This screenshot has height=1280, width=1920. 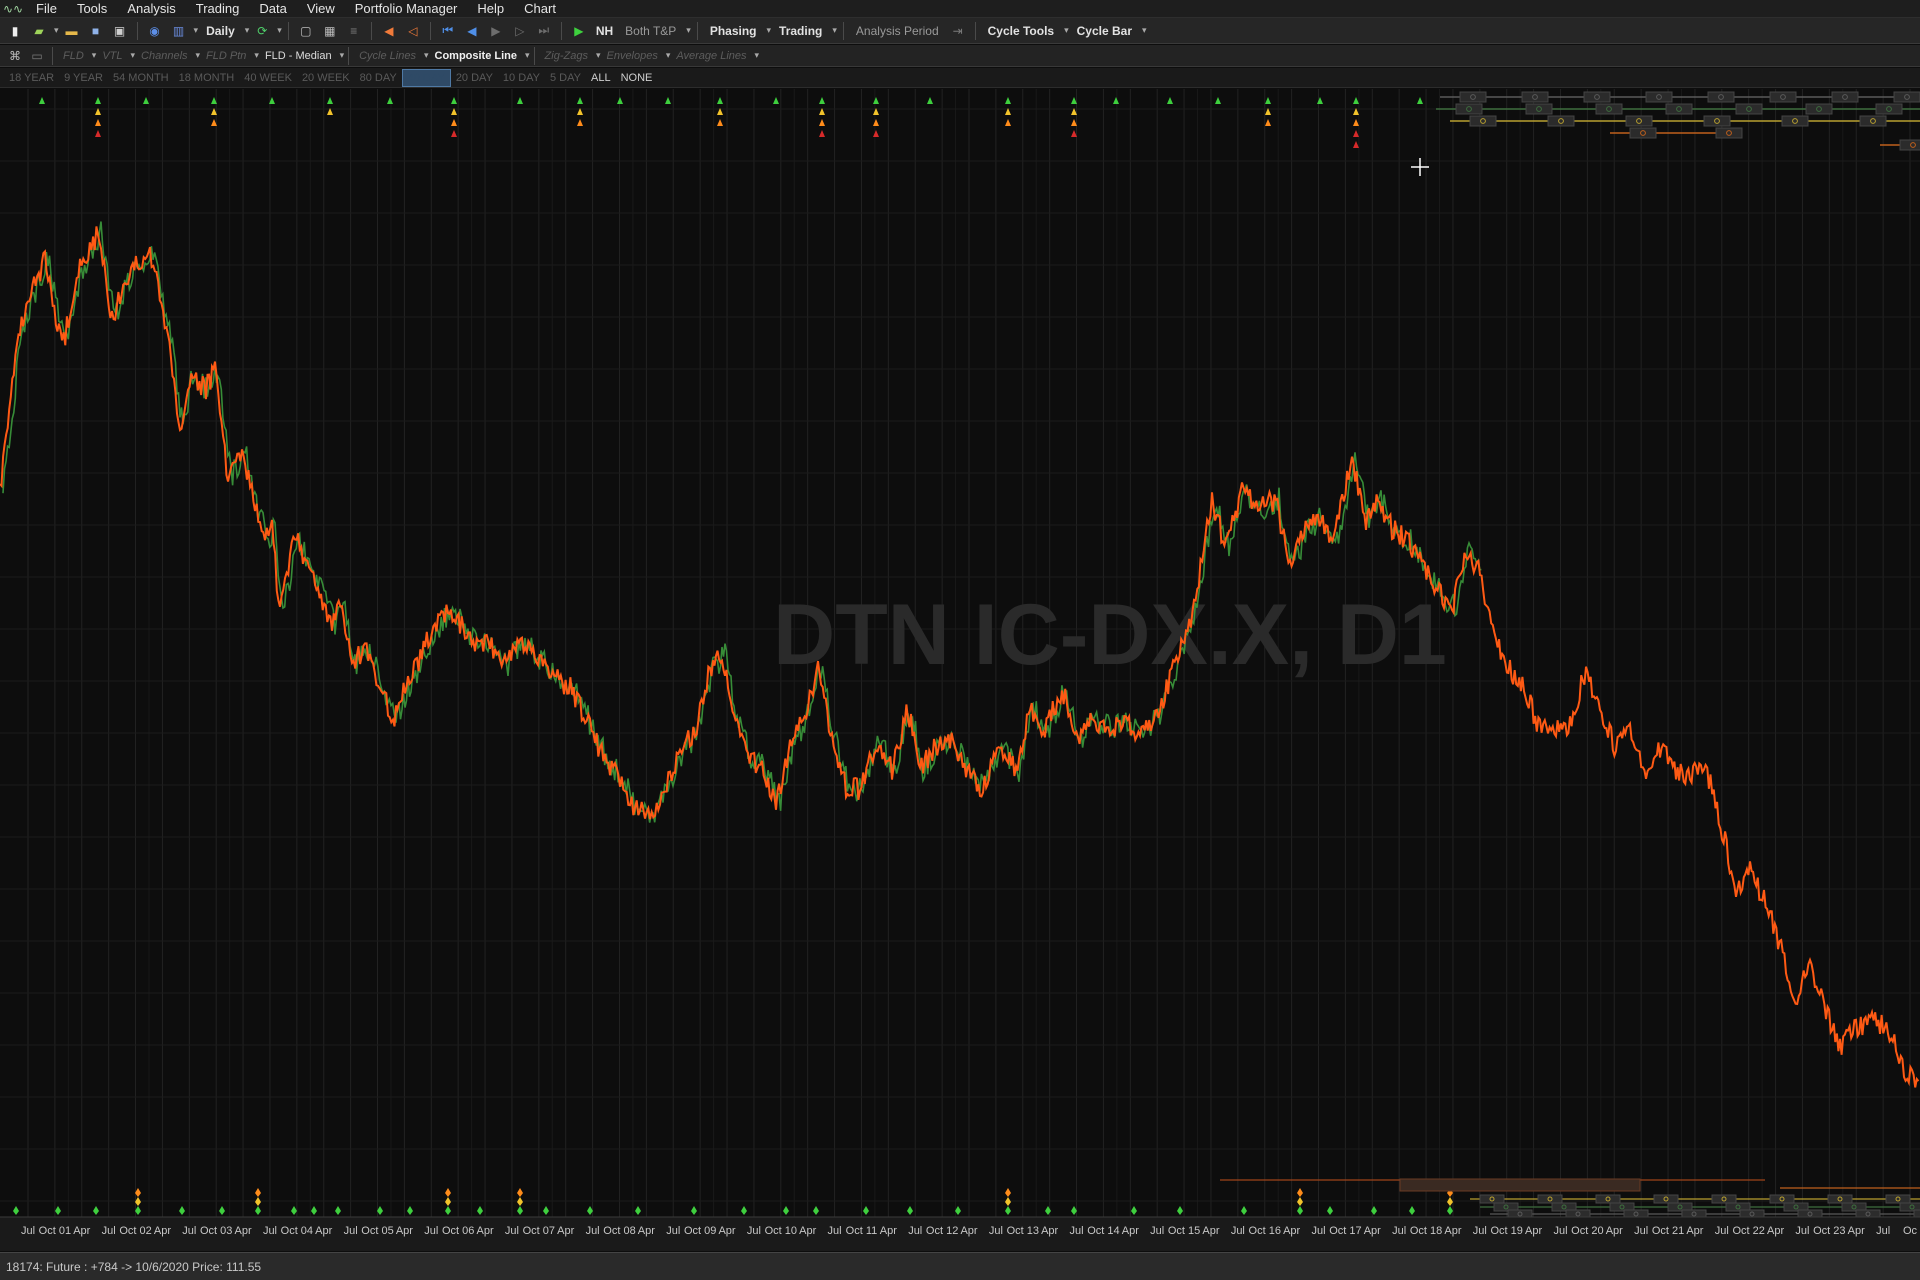 What do you see at coordinates (637, 78) in the screenshot?
I see `period-none: NONE` at bounding box center [637, 78].